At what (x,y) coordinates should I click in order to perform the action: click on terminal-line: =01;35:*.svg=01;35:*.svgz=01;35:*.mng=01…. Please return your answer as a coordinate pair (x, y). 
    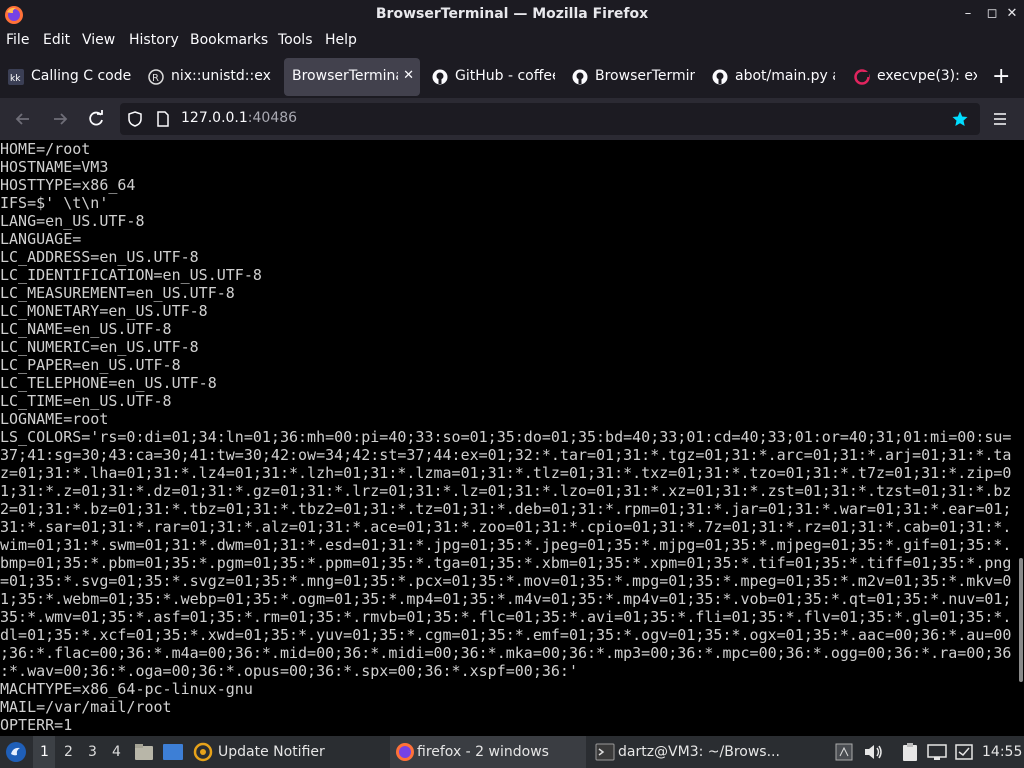
    Looking at the image, I should click on (506, 581).